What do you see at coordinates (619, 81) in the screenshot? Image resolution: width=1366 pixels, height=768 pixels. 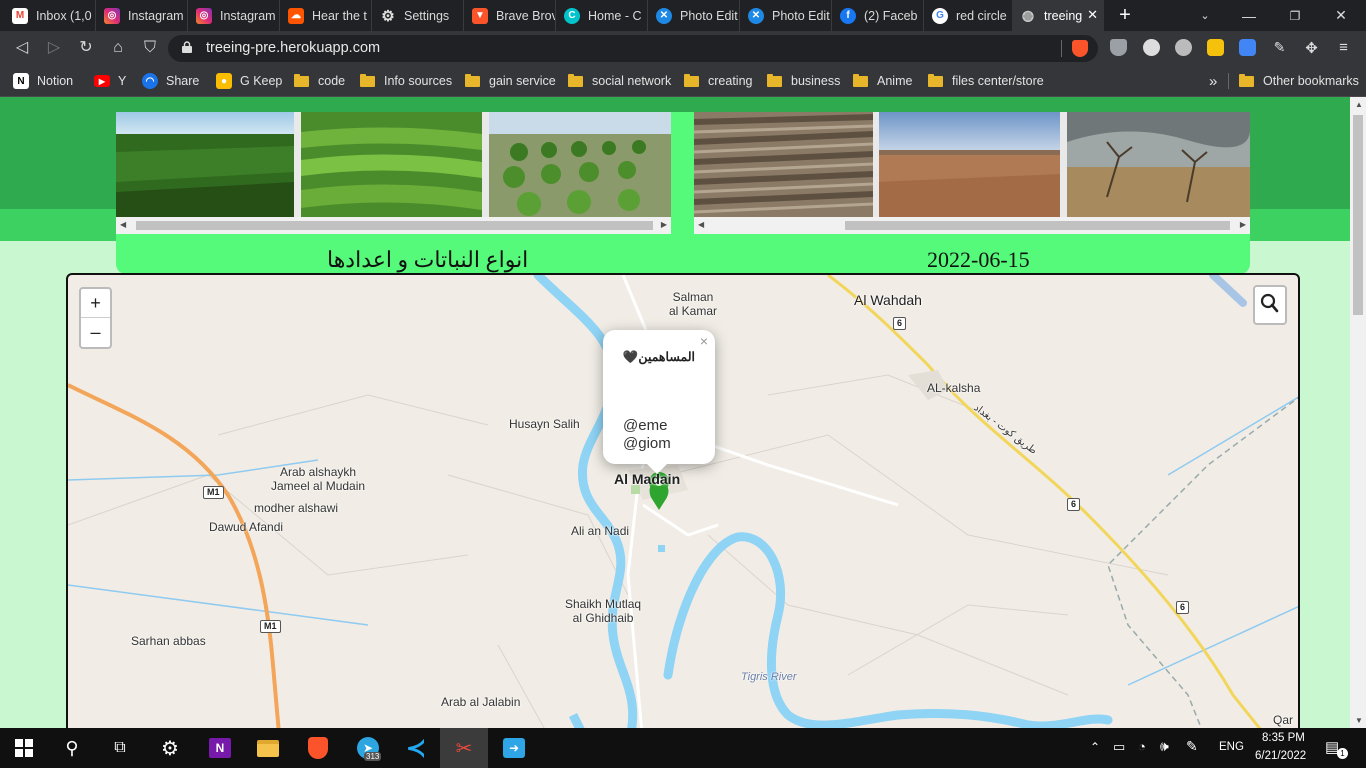 I see `bookmark-folder-social: social network` at bounding box center [619, 81].